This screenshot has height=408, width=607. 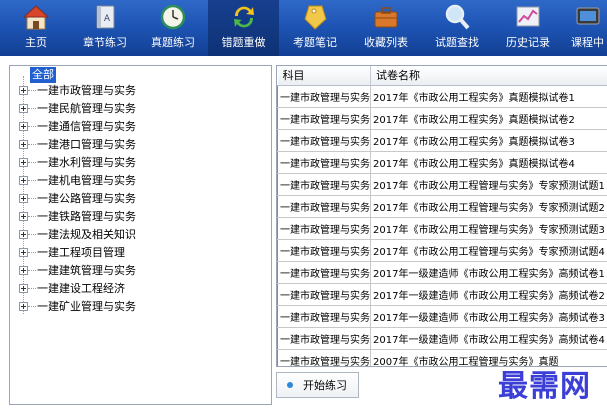 I want to click on table-row: 一建市政管理与实务 2017年《市政公用工程管理与实务》专家预测试题2, so click(x=442, y=206).